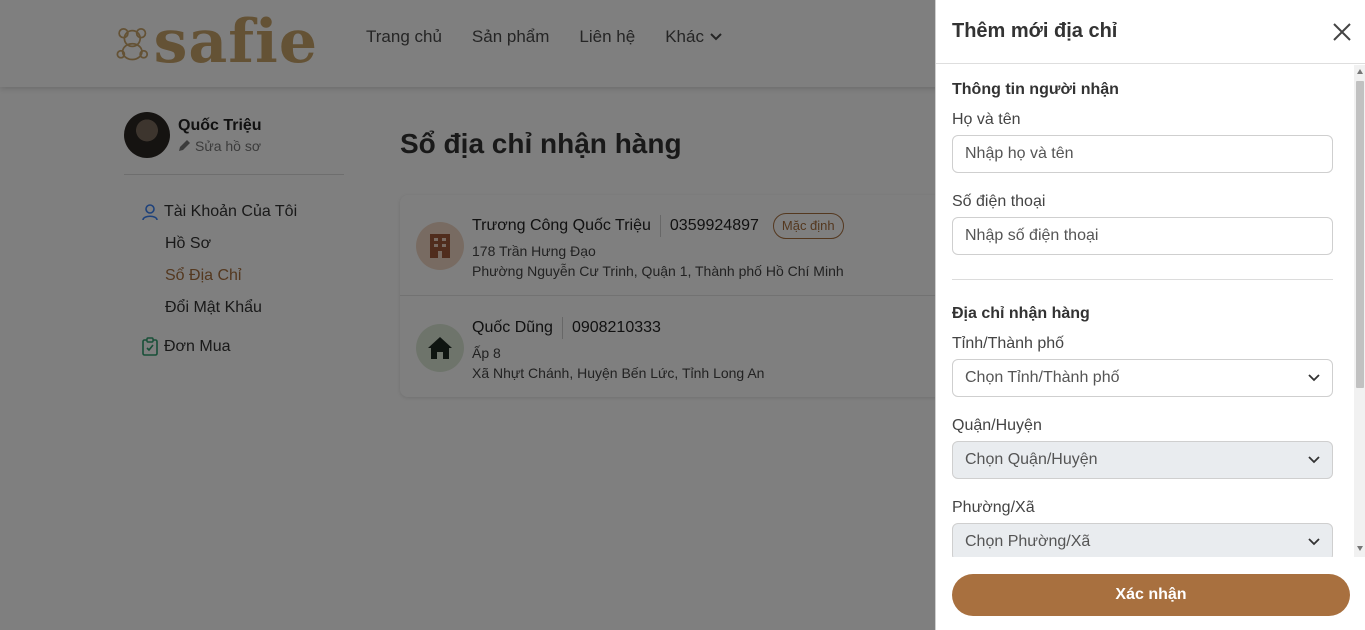 This screenshot has width=1365, height=630. Describe the element at coordinates (986, 119) in the screenshot. I see `name-label: Họ và tên` at that location.